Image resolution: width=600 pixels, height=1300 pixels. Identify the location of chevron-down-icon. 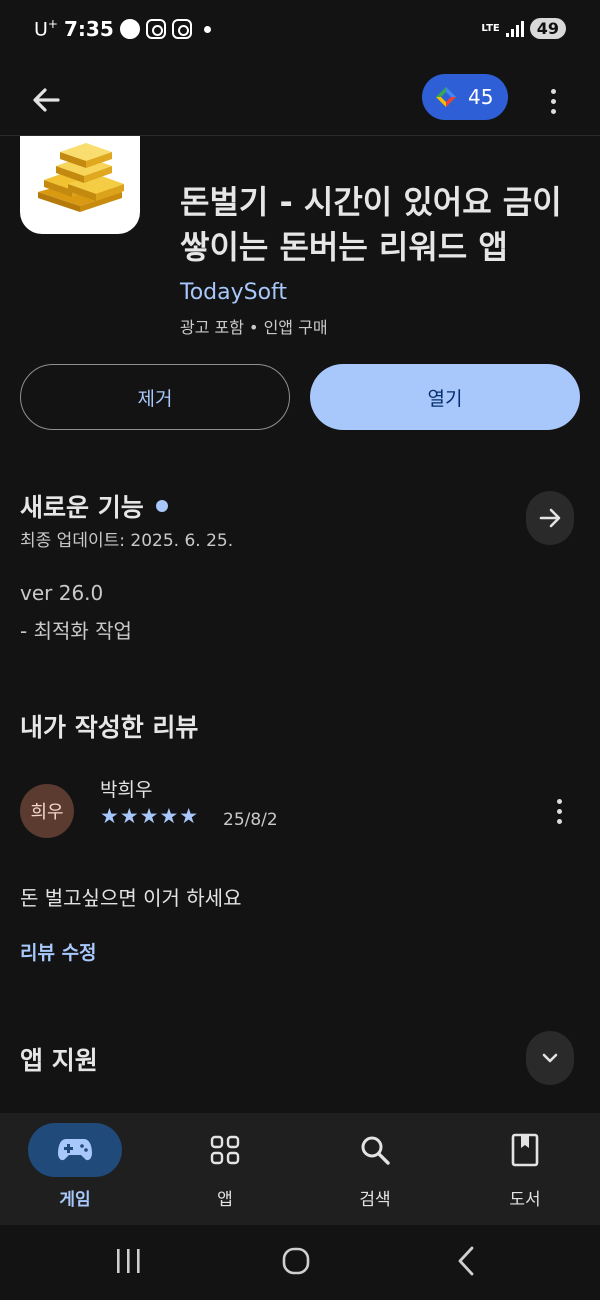
(550, 1058).